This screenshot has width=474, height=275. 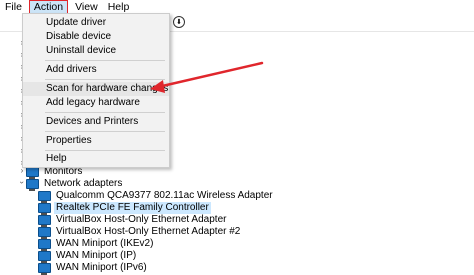 I want to click on tree-node-adapter-selected: Realtek PCIe FE Family Controller, so click(x=124, y=208).